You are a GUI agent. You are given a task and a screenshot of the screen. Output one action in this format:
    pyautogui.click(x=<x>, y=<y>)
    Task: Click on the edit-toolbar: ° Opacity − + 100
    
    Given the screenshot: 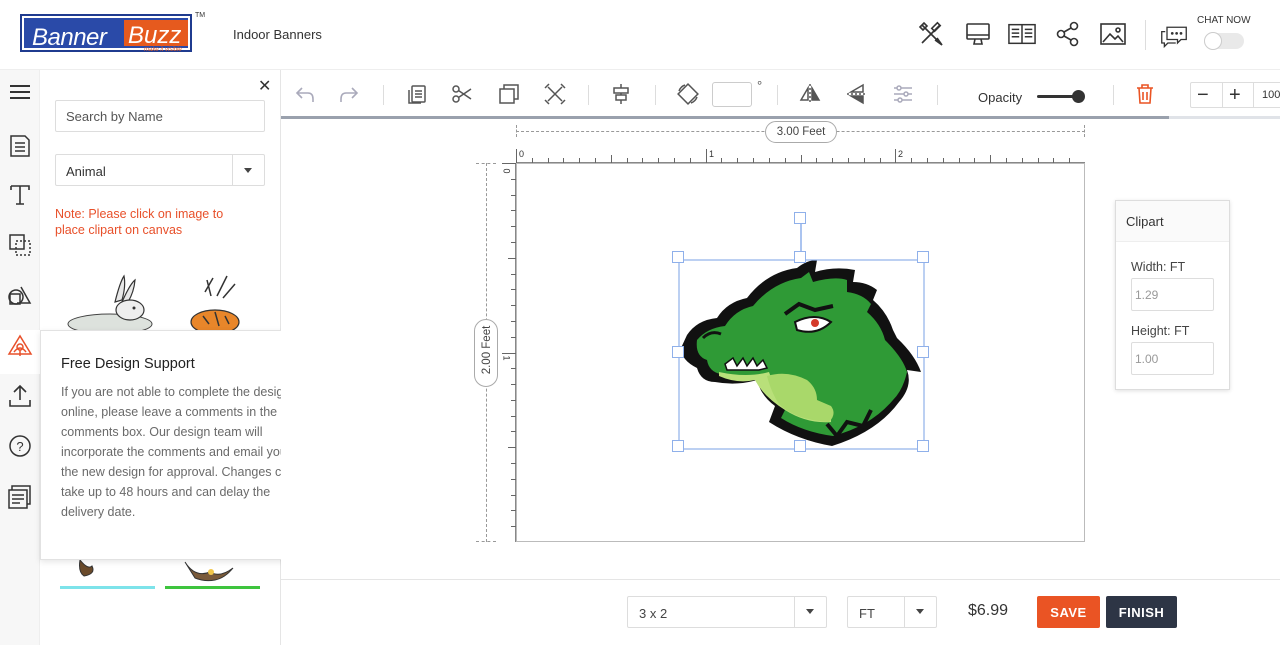 What is the action you would take?
    pyautogui.click(x=780, y=94)
    